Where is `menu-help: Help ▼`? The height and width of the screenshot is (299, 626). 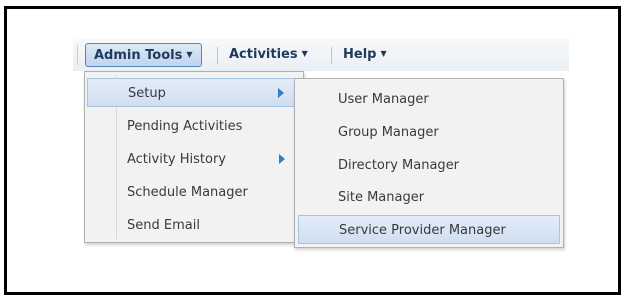
menu-help: Help ▼ is located at coordinates (365, 55).